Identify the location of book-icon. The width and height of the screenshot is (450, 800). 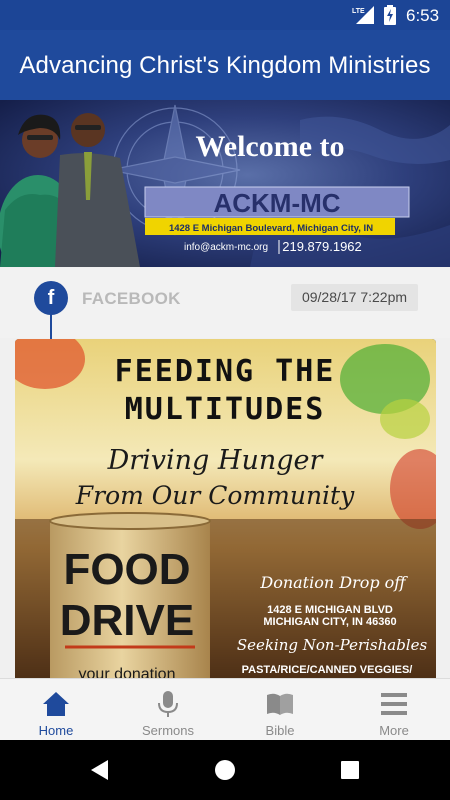
(280, 704).